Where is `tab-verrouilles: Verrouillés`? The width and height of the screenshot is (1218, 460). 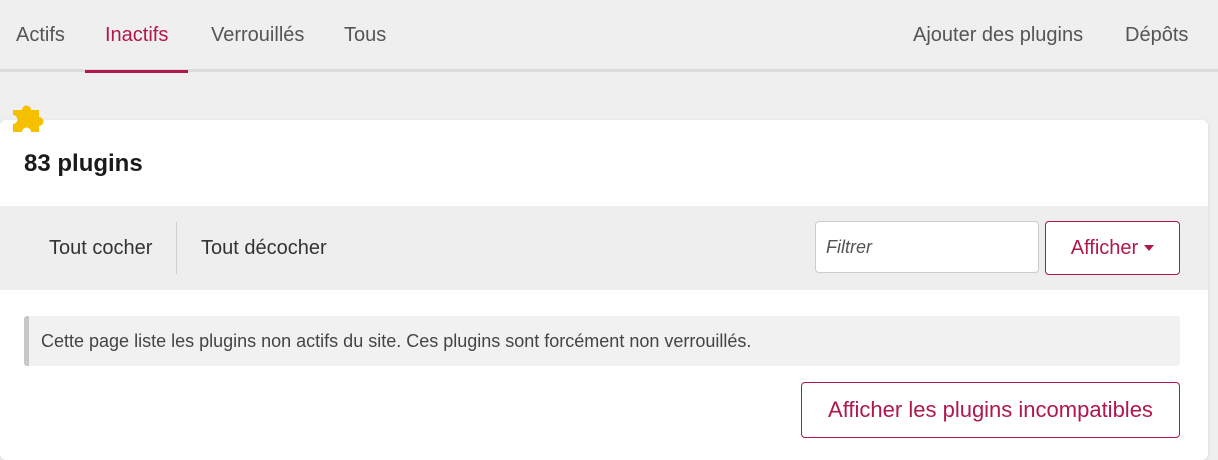
tab-verrouilles: Verrouillés is located at coordinates (257, 36).